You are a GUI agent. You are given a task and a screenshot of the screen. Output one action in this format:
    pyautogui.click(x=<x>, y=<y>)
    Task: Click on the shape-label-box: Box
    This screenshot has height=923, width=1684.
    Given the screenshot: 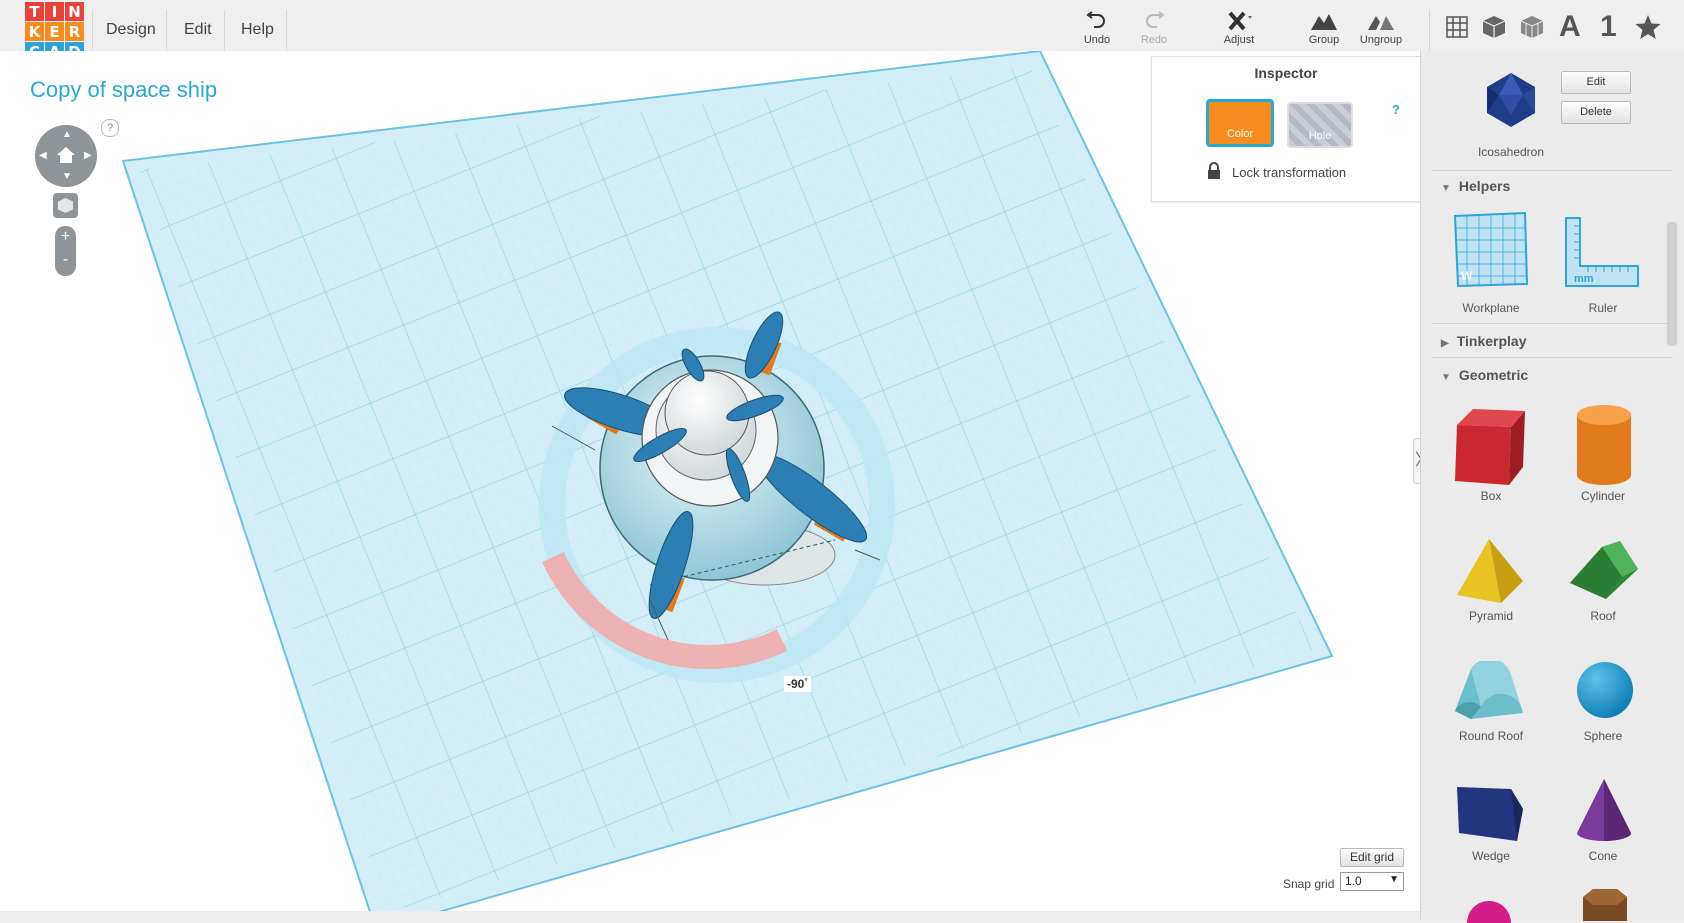 What is the action you would take?
    pyautogui.click(x=1491, y=496)
    